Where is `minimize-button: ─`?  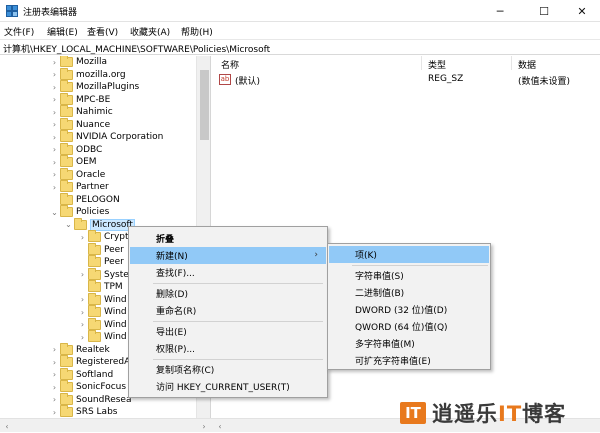
minimize-button: ─ is located at coordinates (500, 11).